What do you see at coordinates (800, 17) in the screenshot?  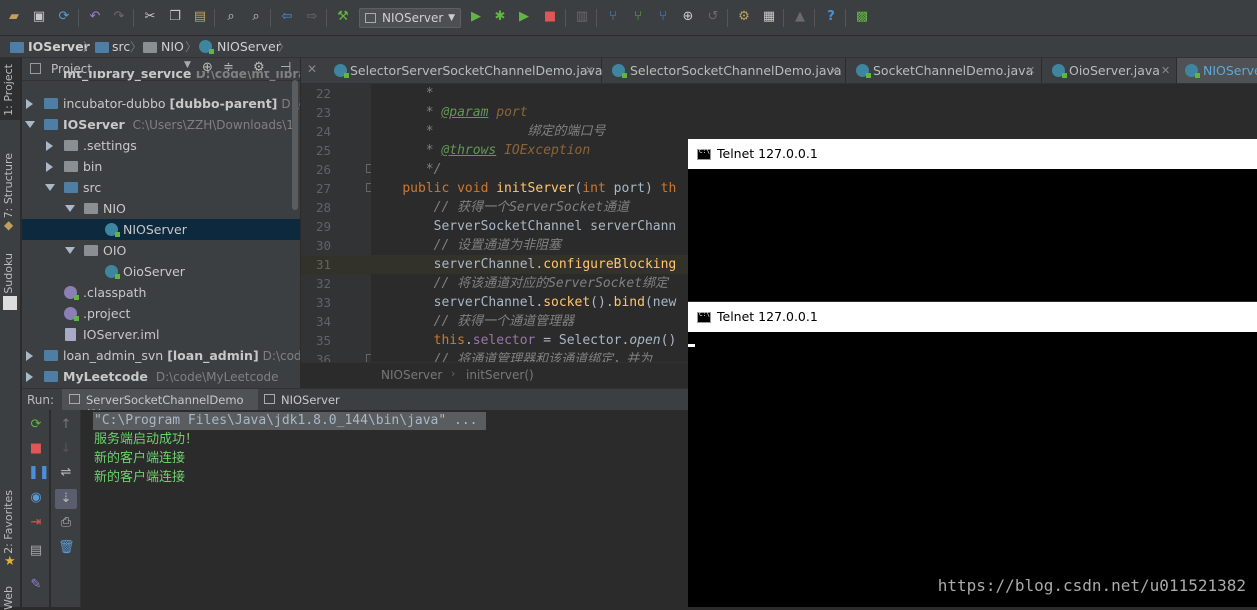 I see `sdk-icon: ▲` at bounding box center [800, 17].